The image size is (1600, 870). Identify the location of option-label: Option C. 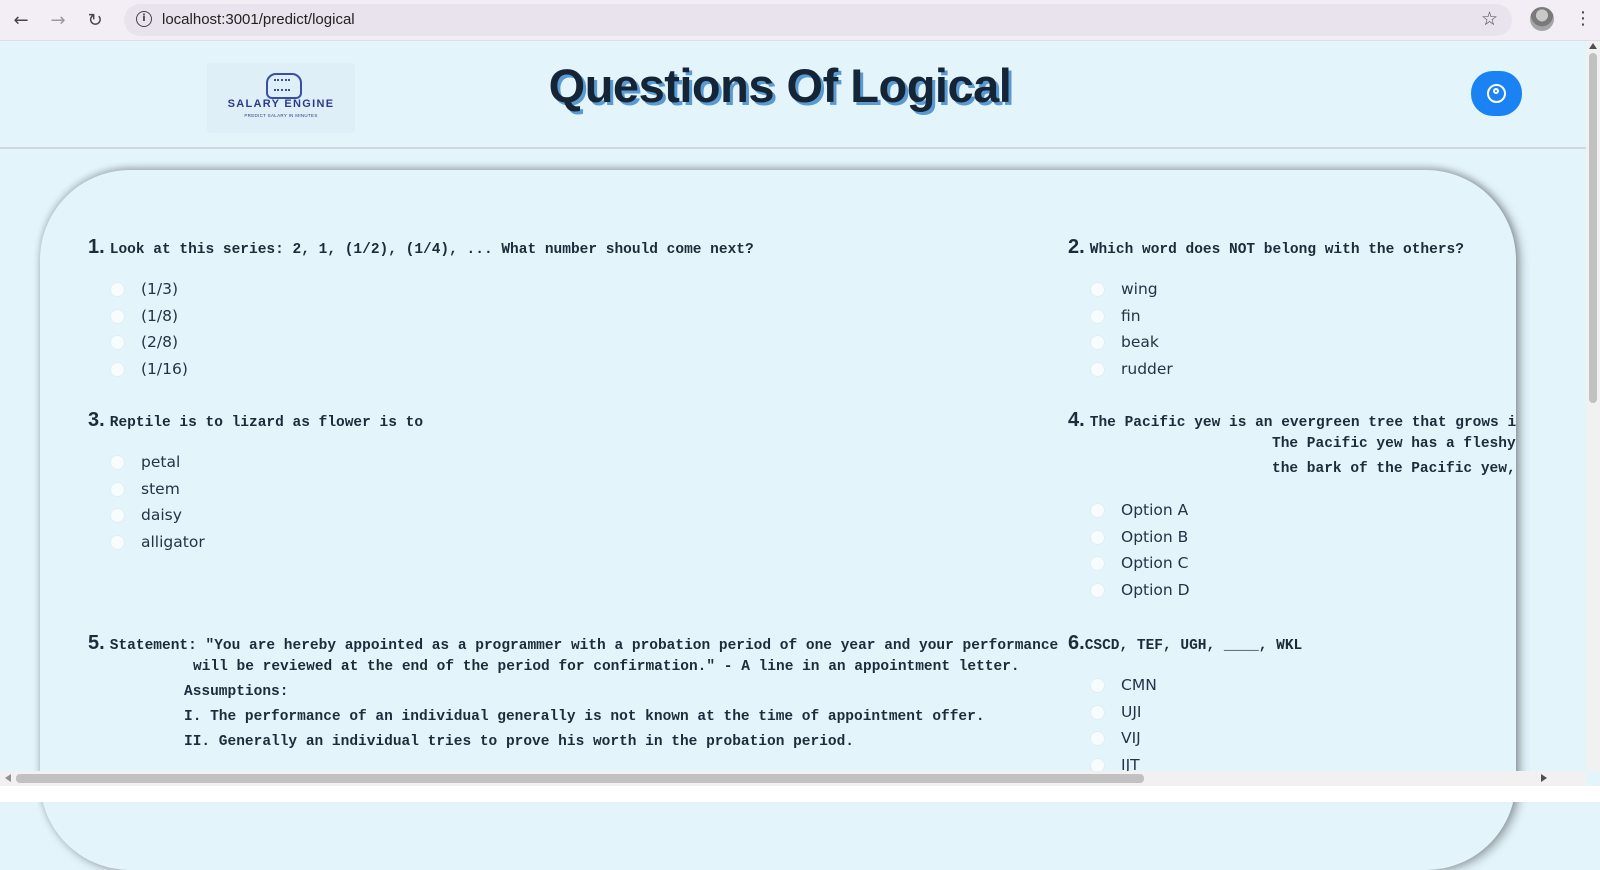
(1155, 563).